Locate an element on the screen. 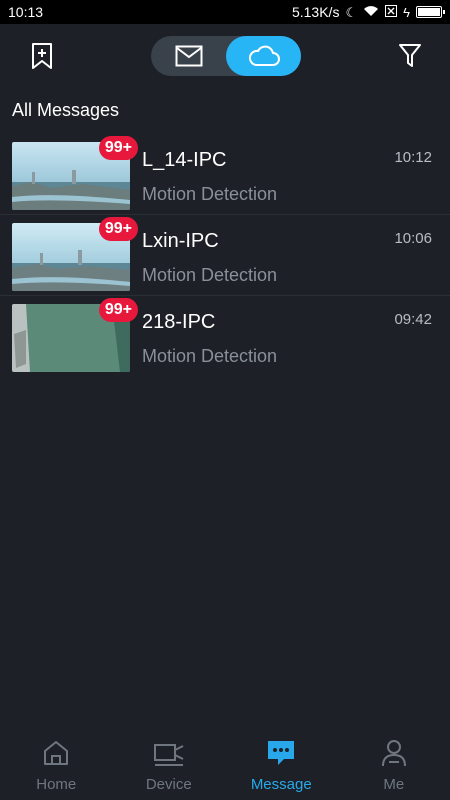 The height and width of the screenshot is (800, 450). list-item: 99+ Lxin-IPC Motion Detection 10:06 is located at coordinates (225, 255).